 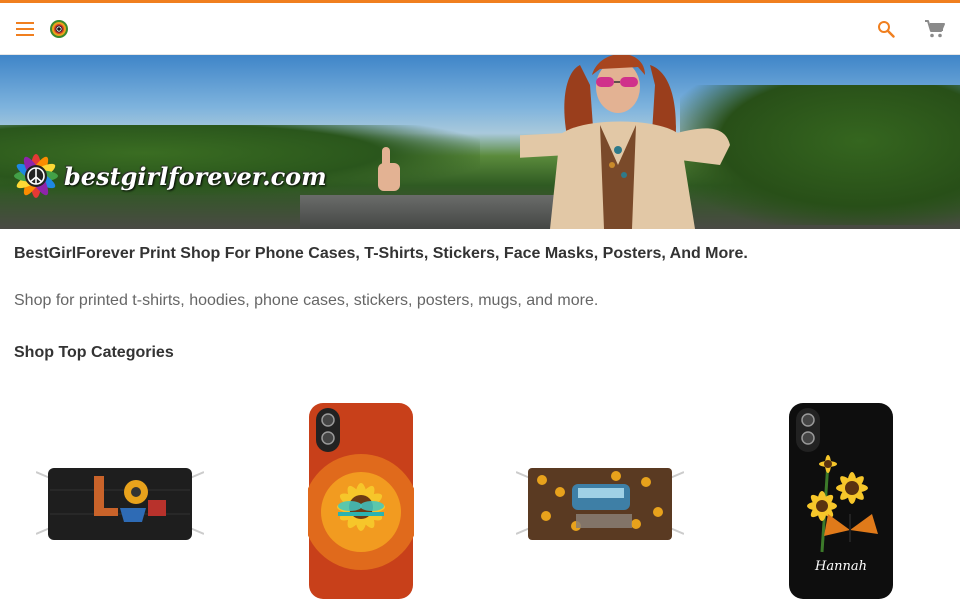 What do you see at coordinates (361, 501) in the screenshot?
I see `phone-case-image` at bounding box center [361, 501].